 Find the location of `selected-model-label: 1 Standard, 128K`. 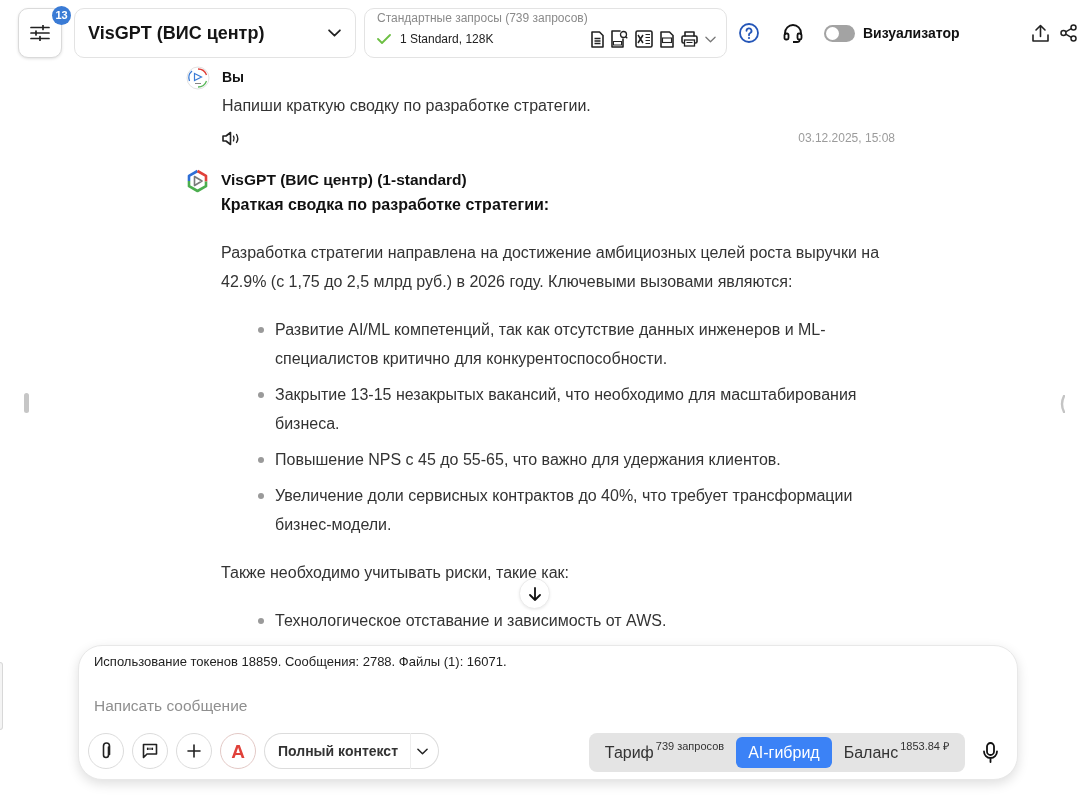

selected-model-label: 1 Standard, 128K is located at coordinates (447, 39).